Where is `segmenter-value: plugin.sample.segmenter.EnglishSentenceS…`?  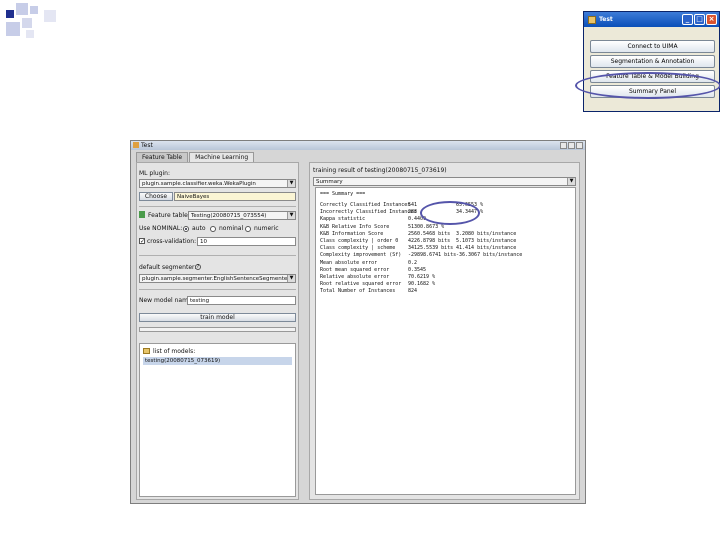 segmenter-value: plugin.sample.segmenter.EnglishSentenceS… is located at coordinates (216, 279).